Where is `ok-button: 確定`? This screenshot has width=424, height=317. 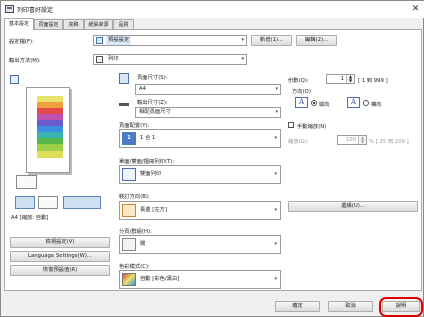
ok-button: 確定 is located at coordinates (297, 306).